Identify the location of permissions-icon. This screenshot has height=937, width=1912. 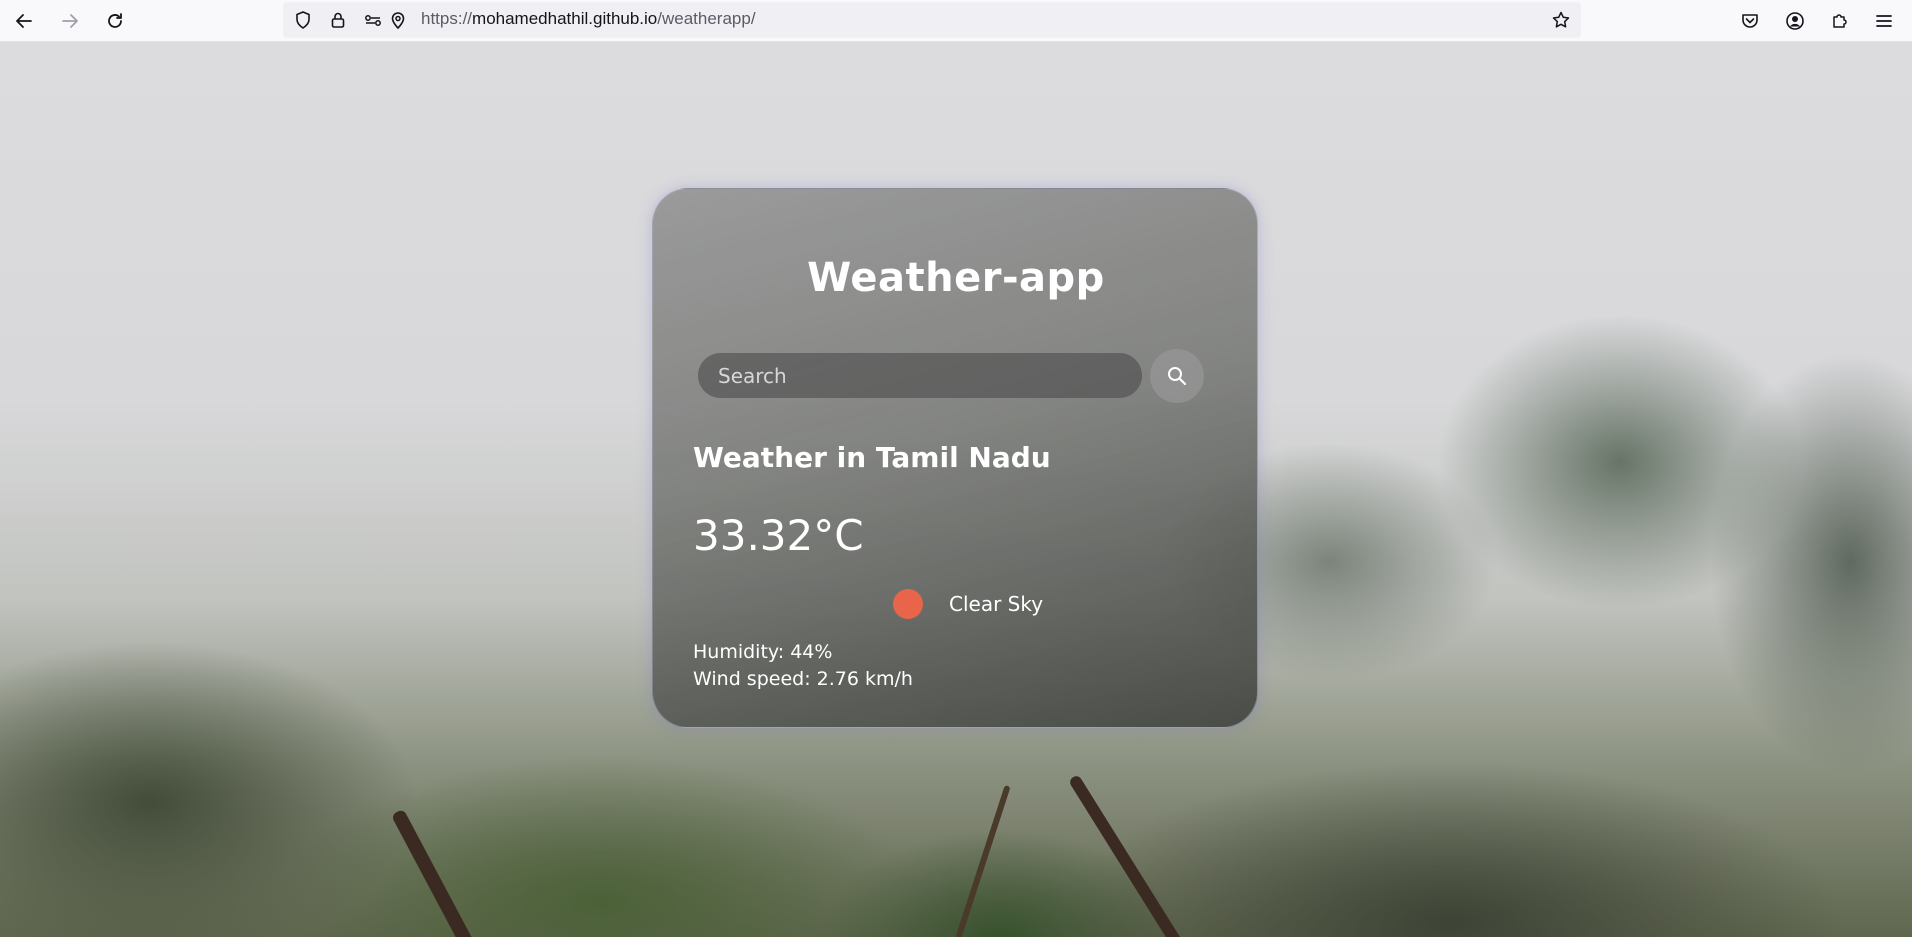
(373, 20).